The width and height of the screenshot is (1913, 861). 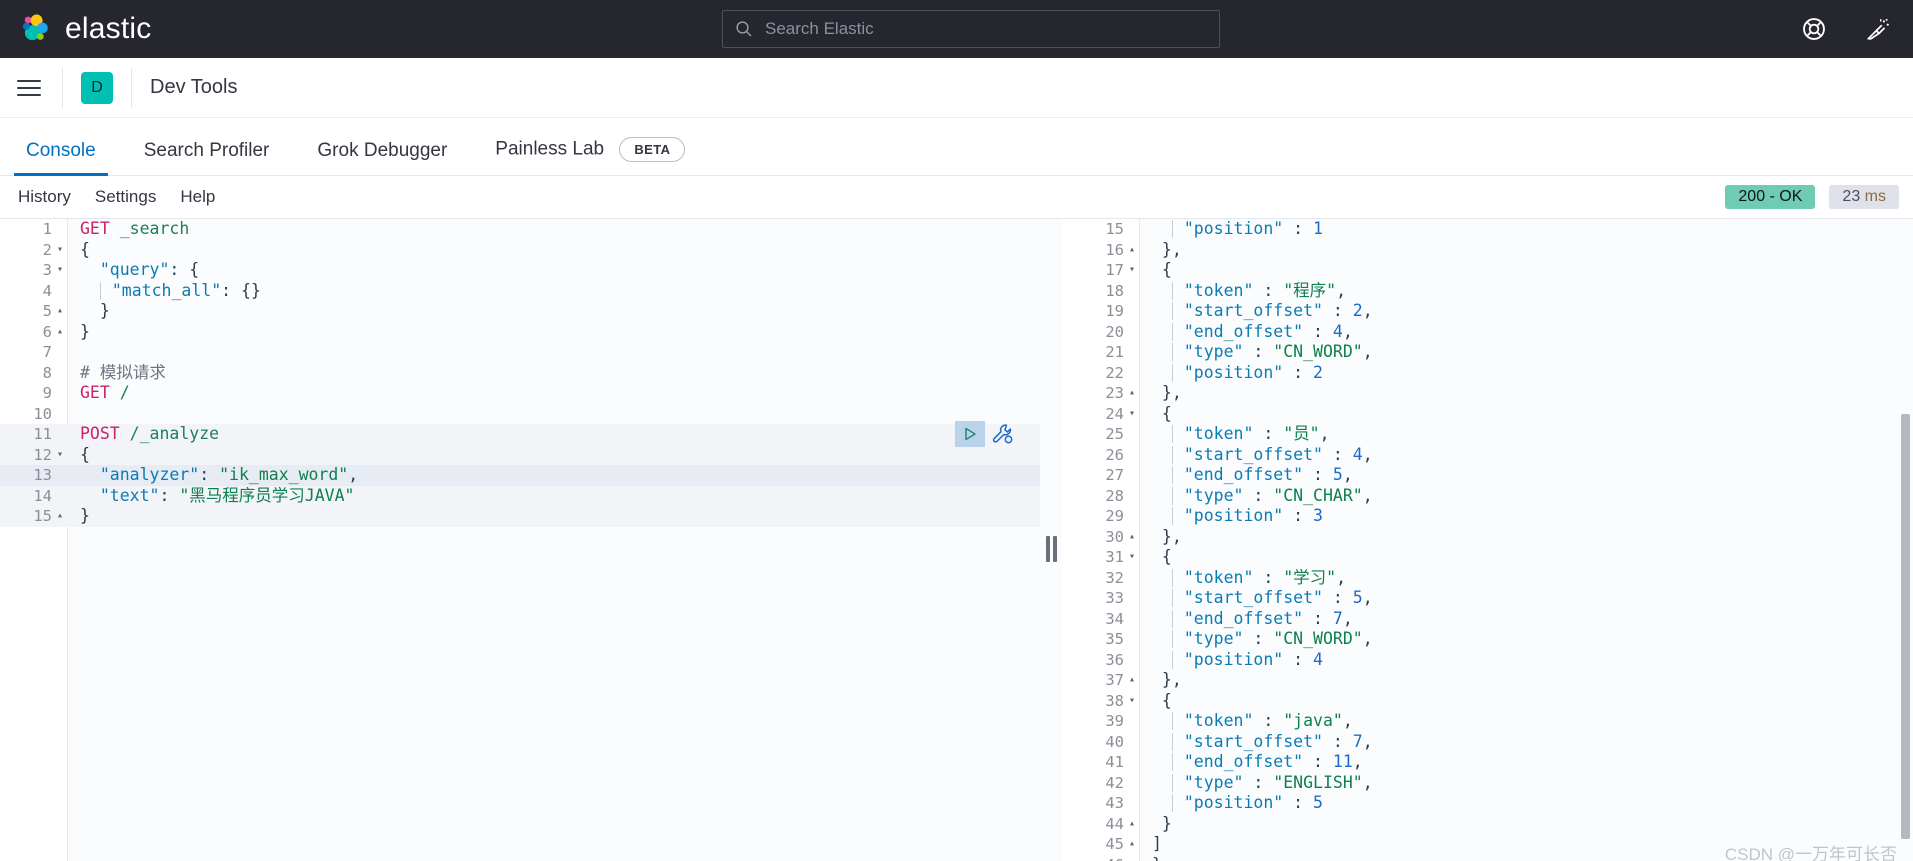 What do you see at coordinates (1487, 414) in the screenshot?
I see `response-line: 24 ▾ {` at bounding box center [1487, 414].